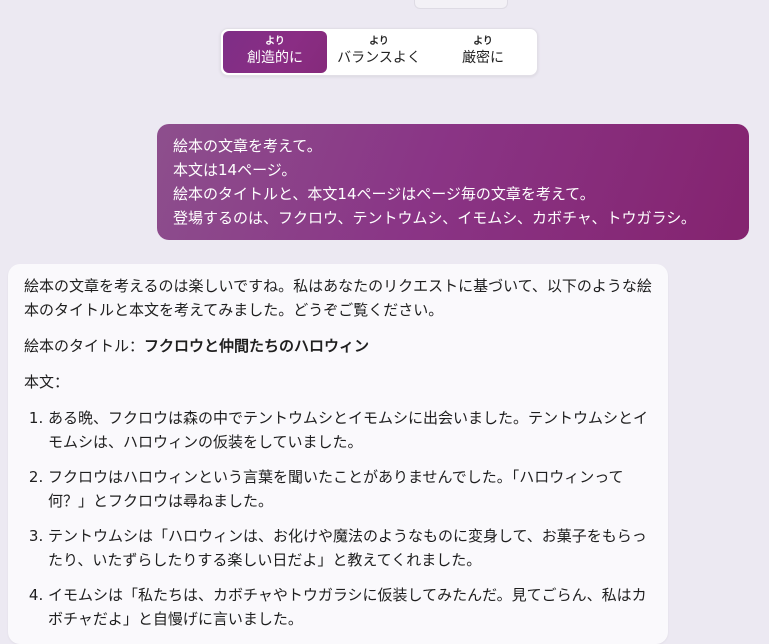 This screenshot has width=769, height=644. I want to click on book-title: フクロウと仲間たちのハロウィン, so click(257, 346).